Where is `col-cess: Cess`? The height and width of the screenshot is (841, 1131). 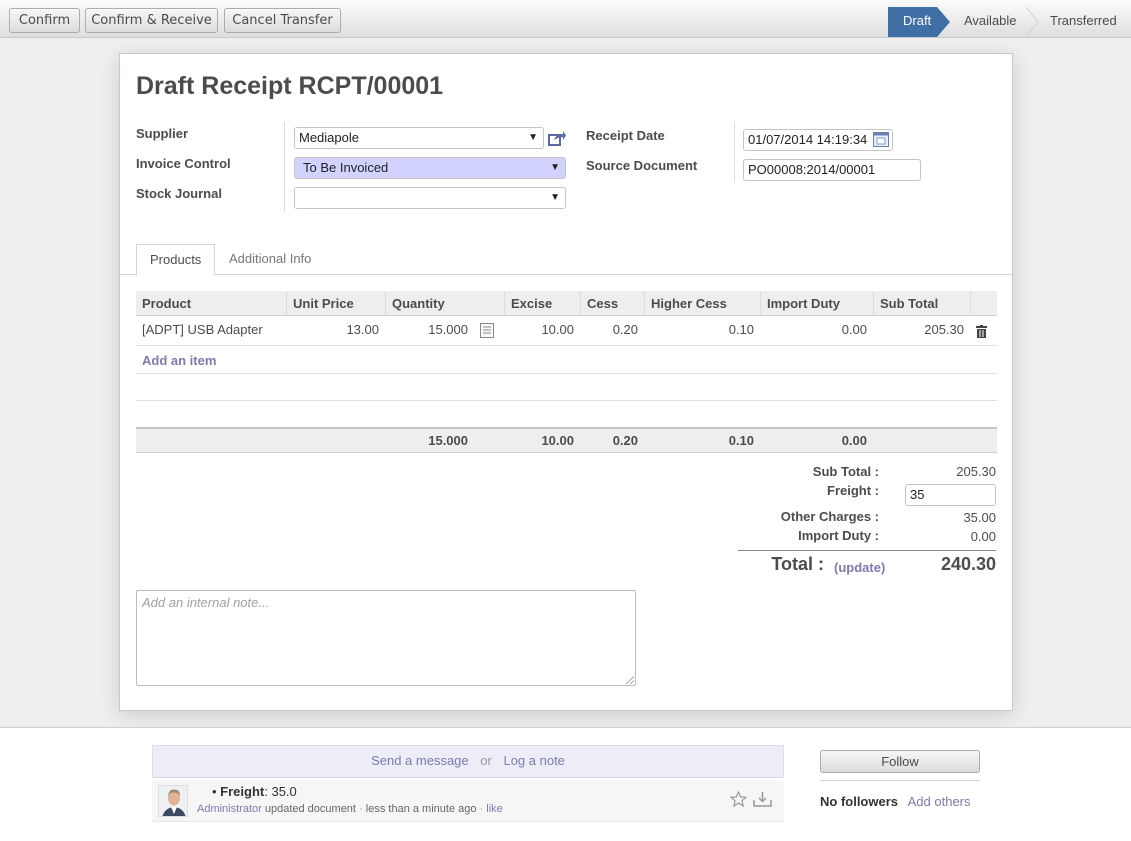 col-cess: Cess is located at coordinates (612, 303).